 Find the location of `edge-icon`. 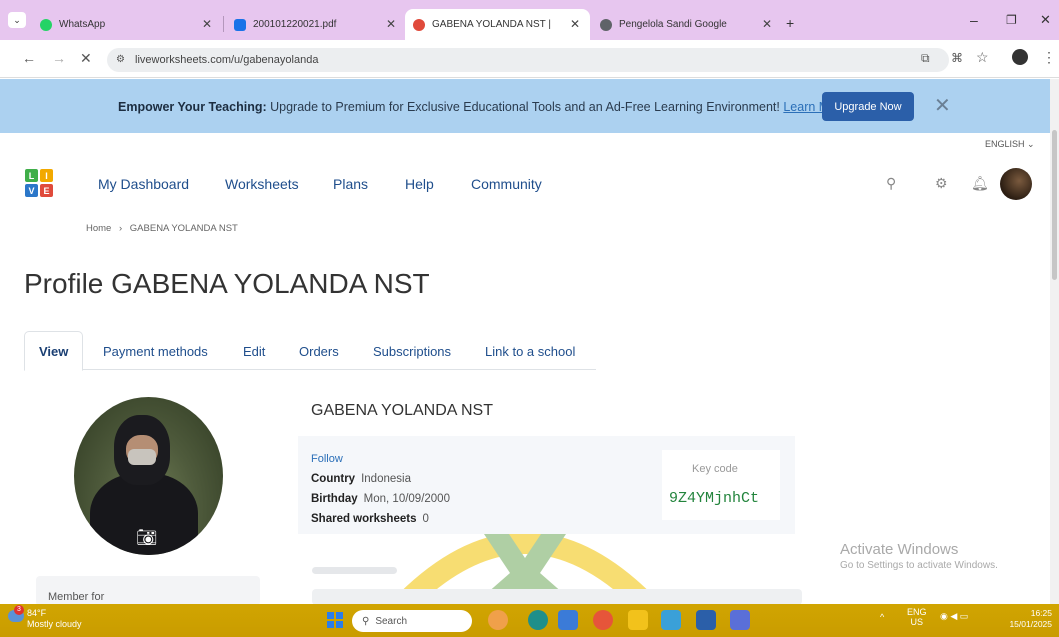

edge-icon is located at coordinates (538, 620).